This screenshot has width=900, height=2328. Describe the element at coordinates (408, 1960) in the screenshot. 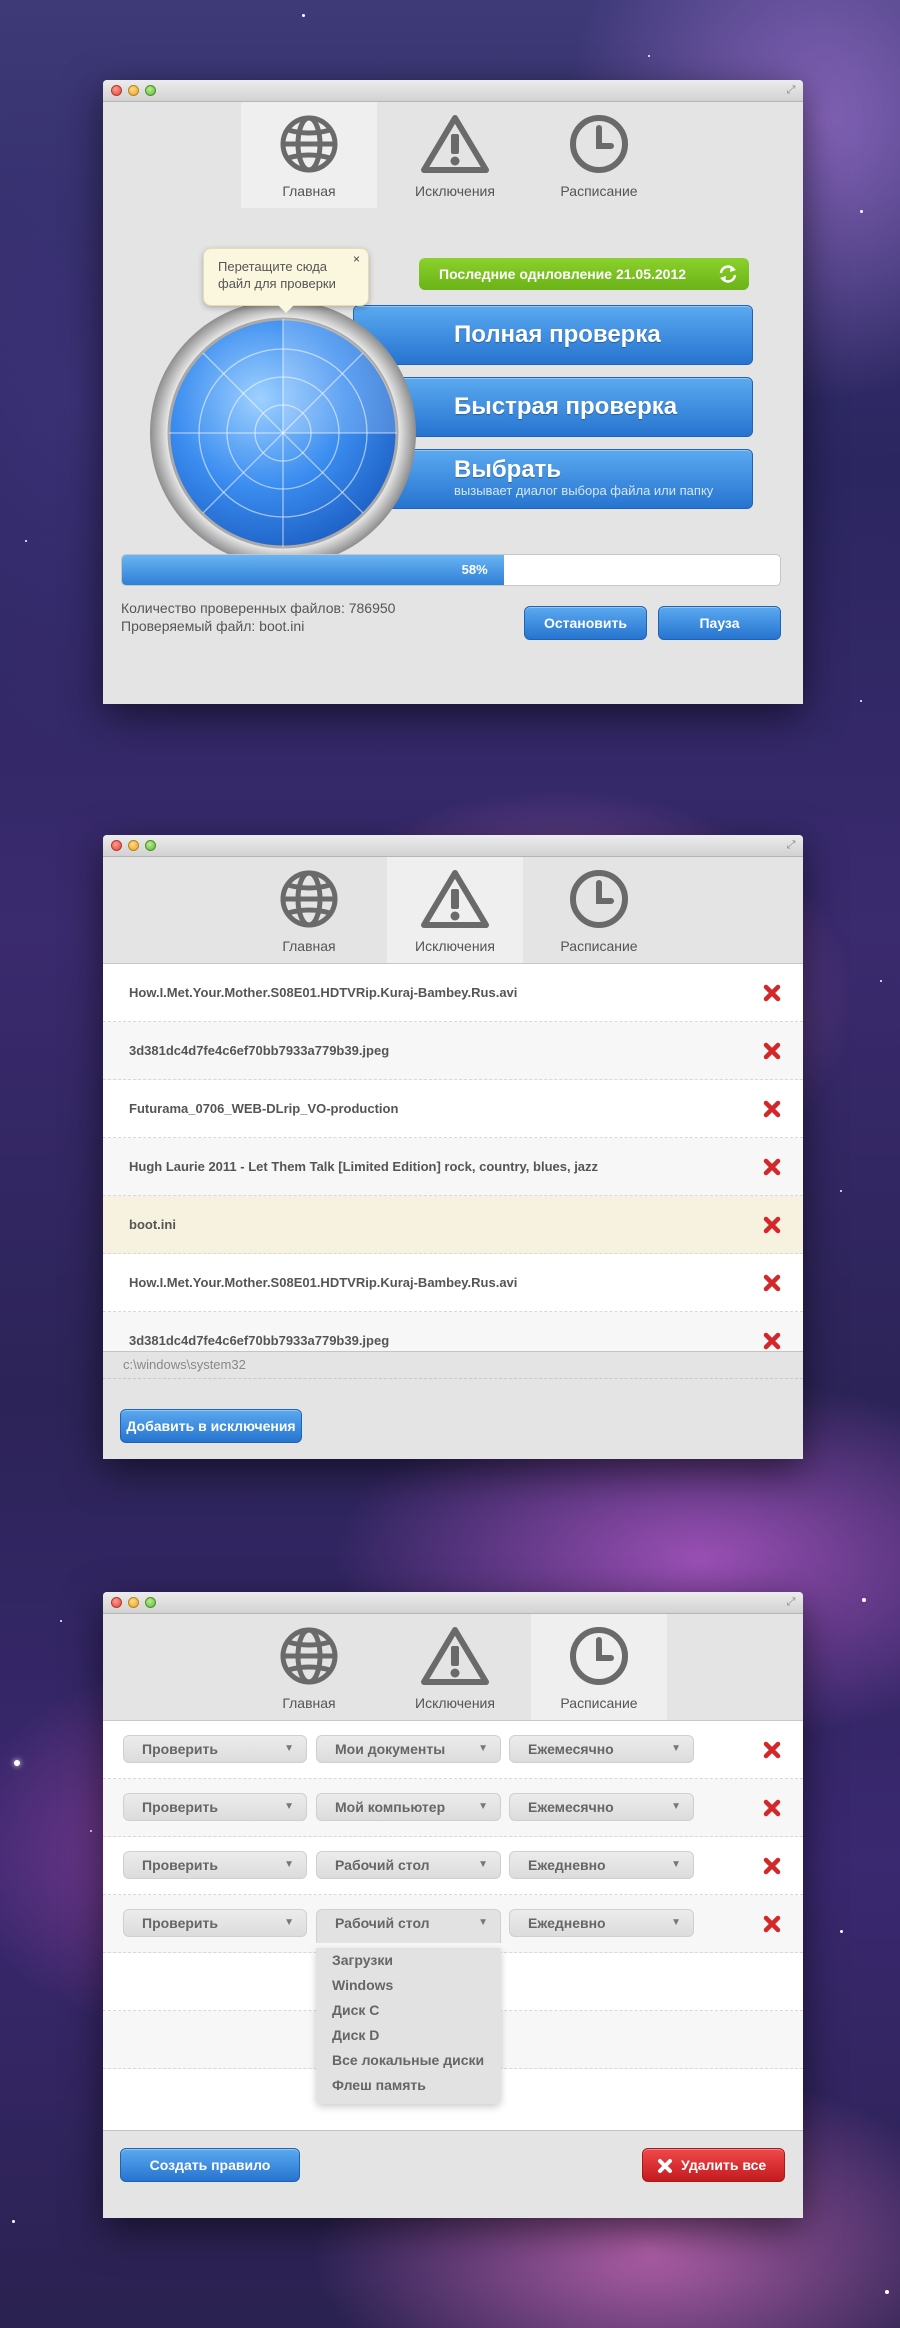

I see `dropdown-option: Загрузки` at that location.